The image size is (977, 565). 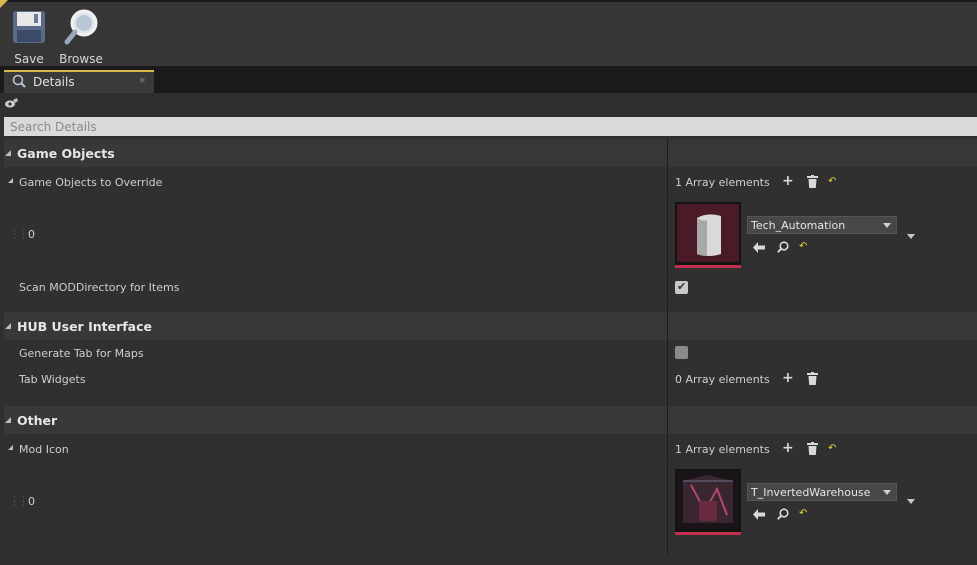 What do you see at coordinates (44, 449) in the screenshot?
I see `property-label: Mod Icon` at bounding box center [44, 449].